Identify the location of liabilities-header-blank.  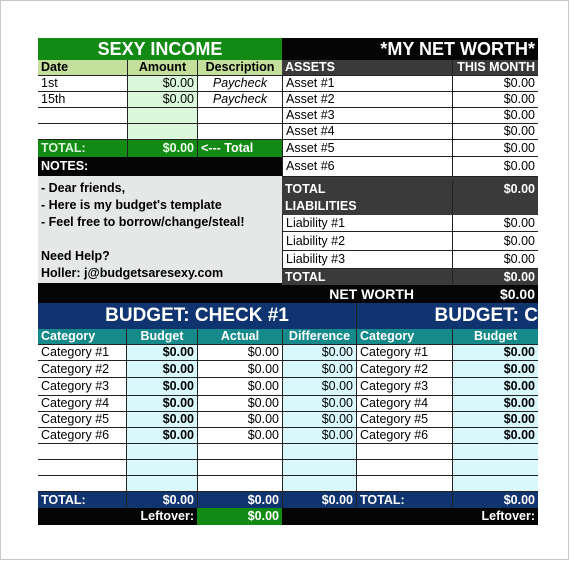
(495, 206).